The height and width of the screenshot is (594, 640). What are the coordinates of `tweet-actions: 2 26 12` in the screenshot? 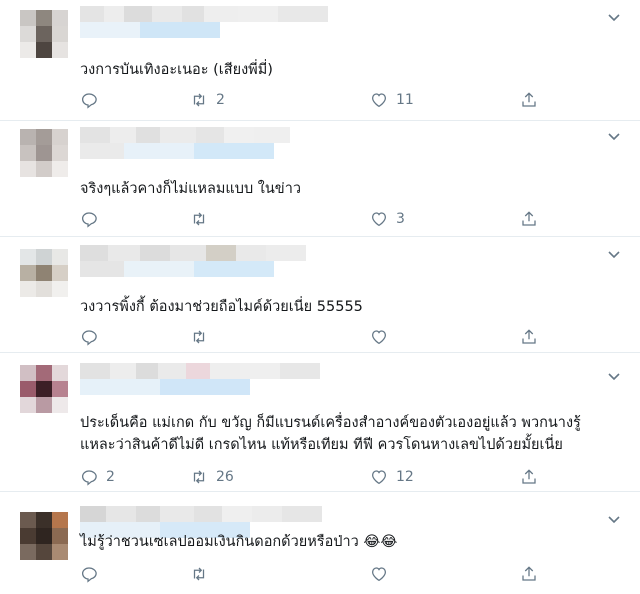 It's located at (310, 477).